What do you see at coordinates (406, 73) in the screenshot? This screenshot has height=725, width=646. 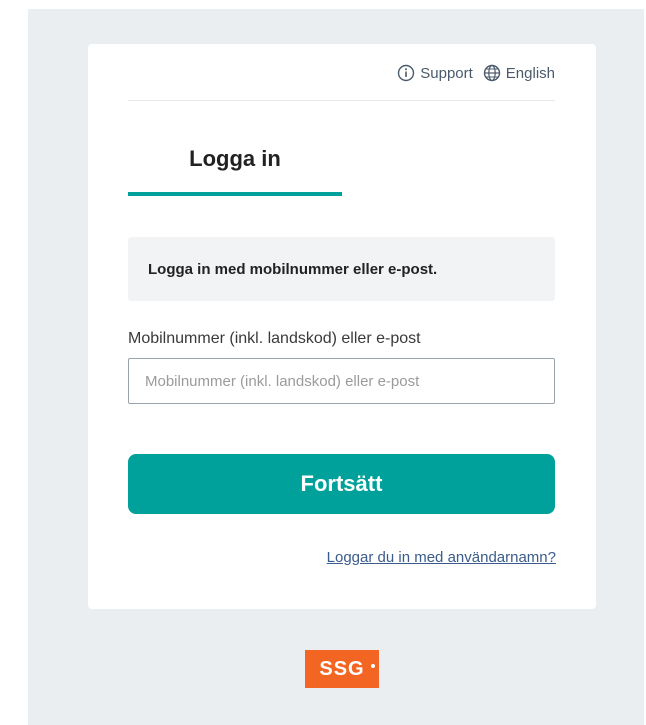 I see `info-circle-icon` at bounding box center [406, 73].